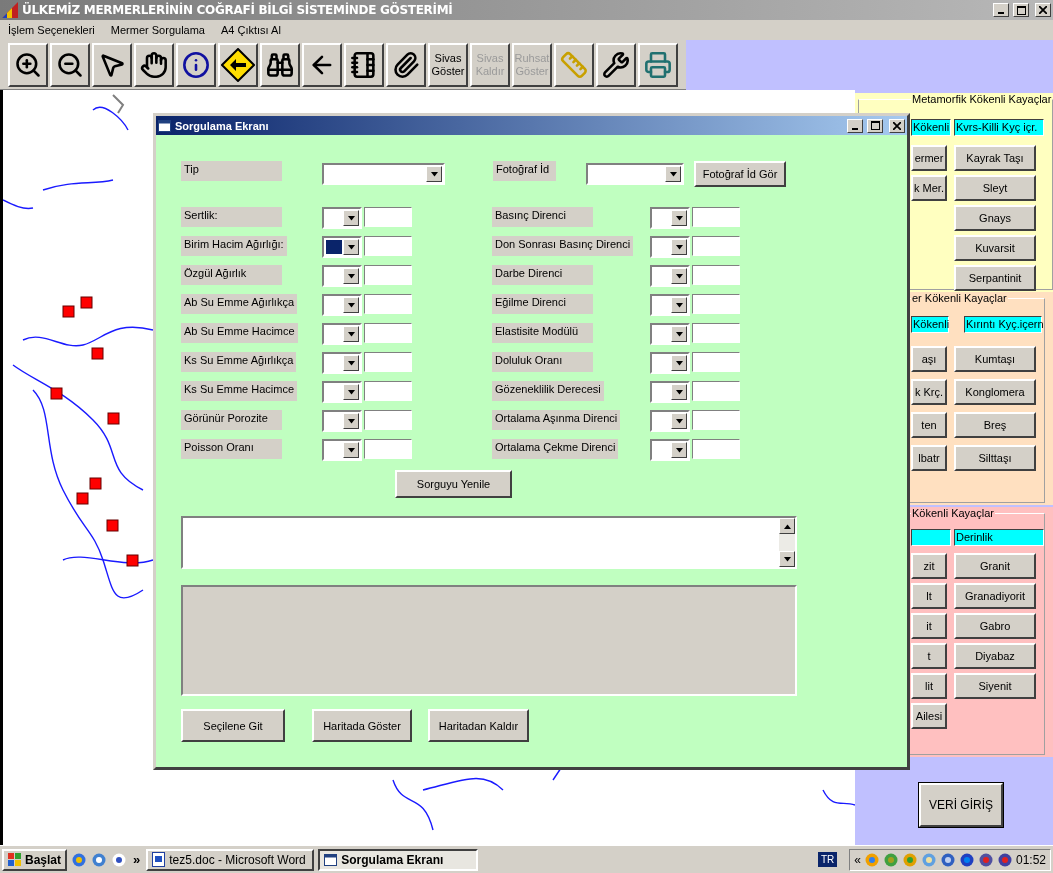 This screenshot has width=1053, height=873. Describe the element at coordinates (995, 218) in the screenshot. I see `rock-button: Gnays` at that location.